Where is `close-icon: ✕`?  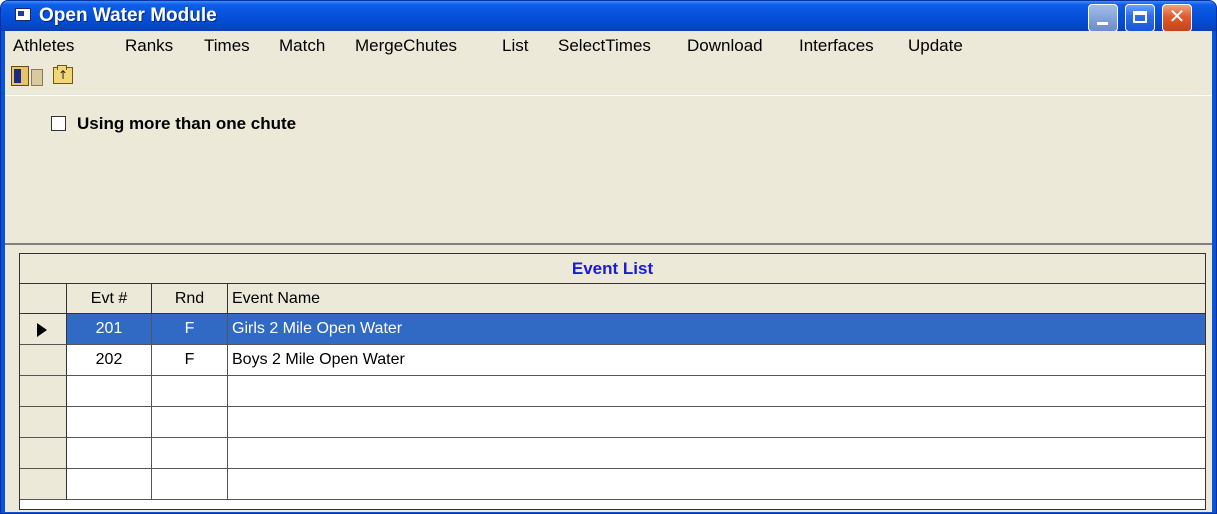 close-icon: ✕ is located at coordinates (1177, 16).